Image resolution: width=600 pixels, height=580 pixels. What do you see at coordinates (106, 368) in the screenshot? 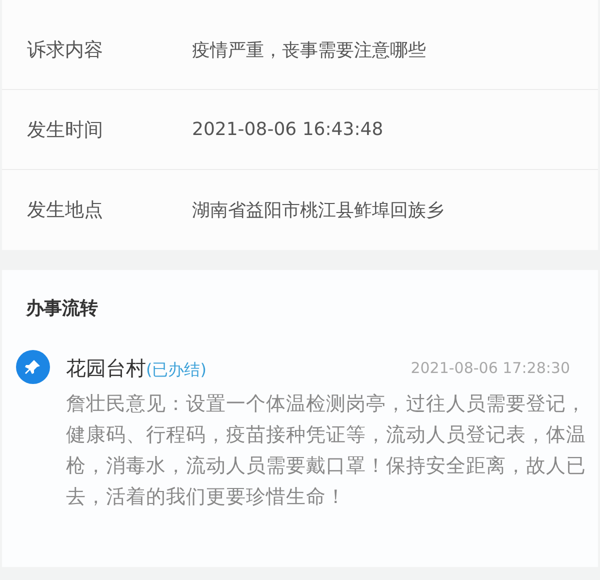
I see `village-name: 花园台村` at bounding box center [106, 368].